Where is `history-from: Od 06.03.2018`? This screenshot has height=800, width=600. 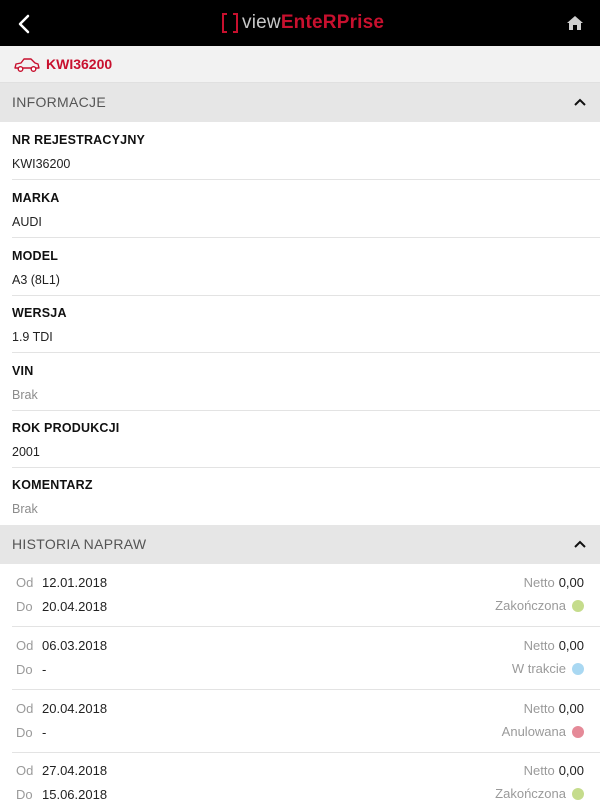
history-from: Od 06.03.2018 is located at coordinates (61, 645).